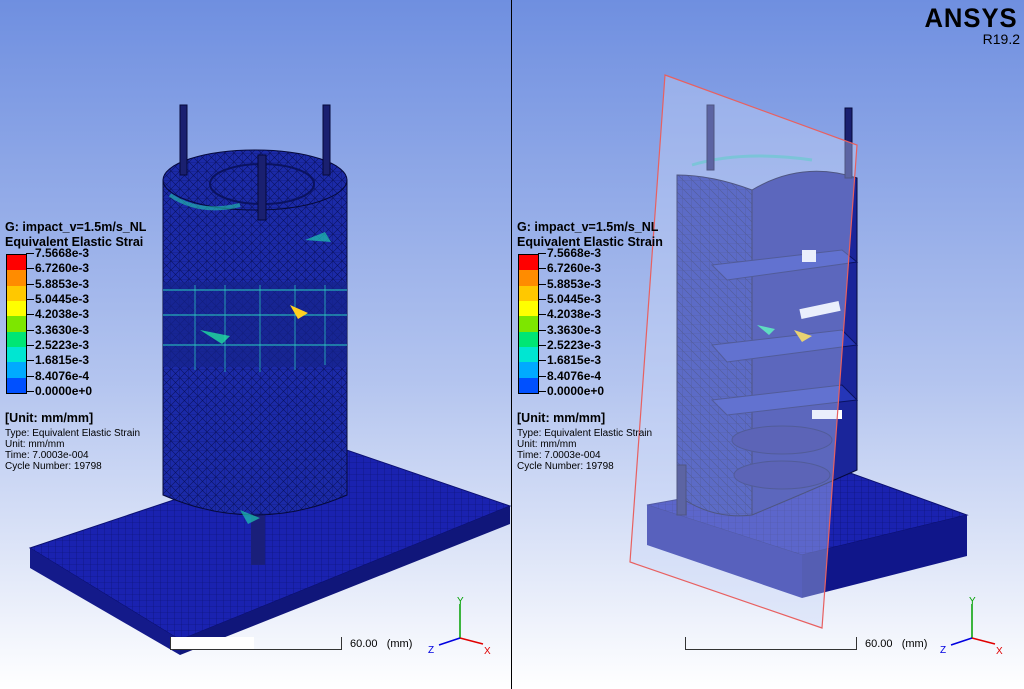 The height and width of the screenshot is (689, 1024). What do you see at coordinates (258, 540) in the screenshot?
I see `bottom-post` at bounding box center [258, 540].